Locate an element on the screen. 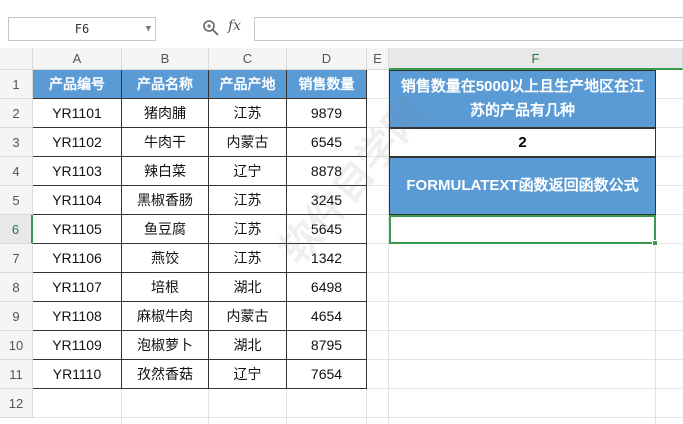 This screenshot has height=424, width=683. row-header-8: 8 is located at coordinates (16, 287).